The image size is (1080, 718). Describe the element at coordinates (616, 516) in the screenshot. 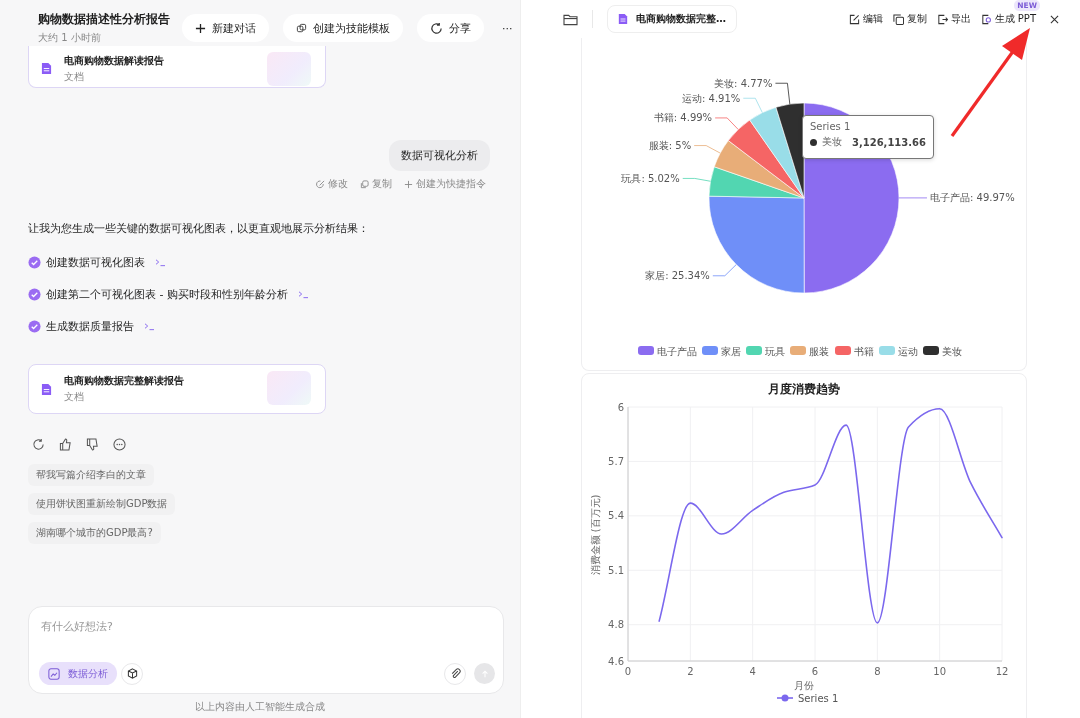

I see `y-tick-label: 5.4` at that location.